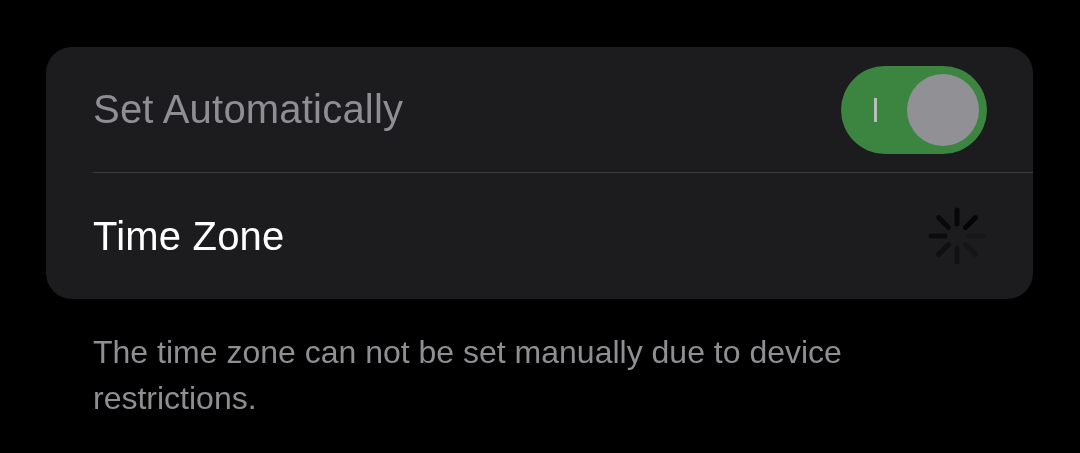 This screenshot has width=1080, height=453. I want to click on row-label: Time Zone, so click(189, 236).